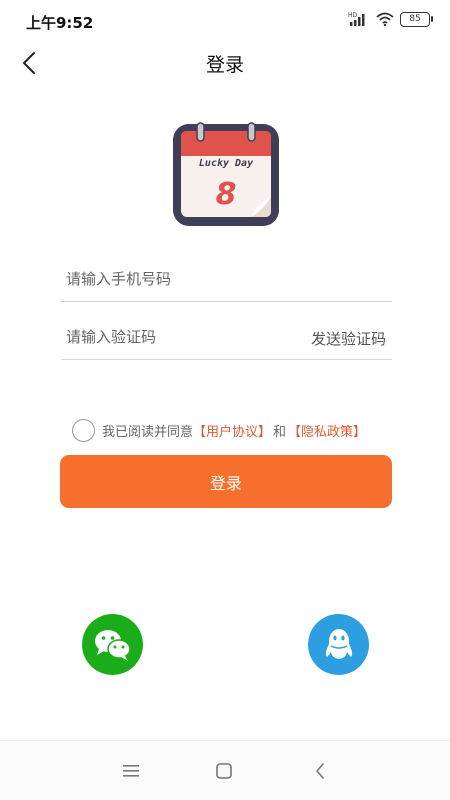 The width and height of the screenshot is (450, 800). I want to click on qq-icon, so click(338, 643).